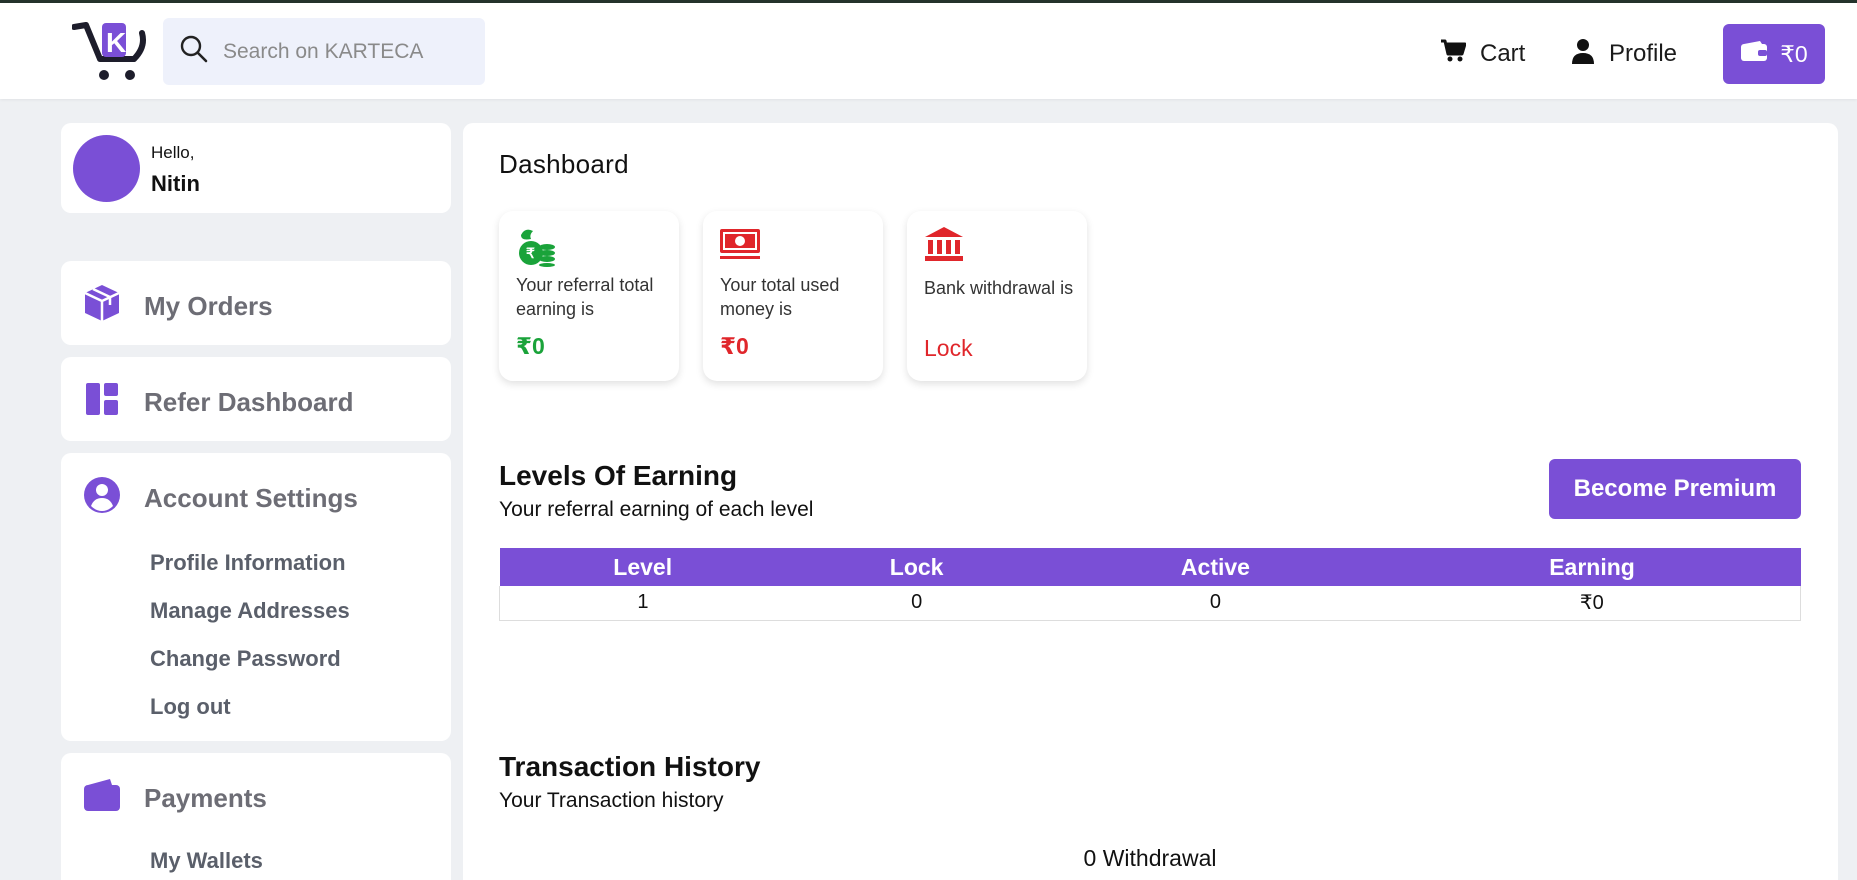 The image size is (1857, 880). I want to click on table-row: 1 0 0 ₹0, so click(1149, 603).